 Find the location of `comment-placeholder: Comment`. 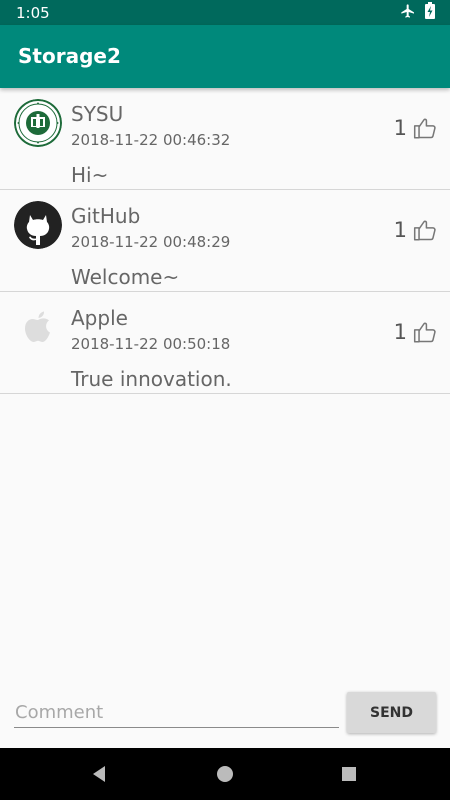

comment-placeholder: Comment is located at coordinates (59, 712).